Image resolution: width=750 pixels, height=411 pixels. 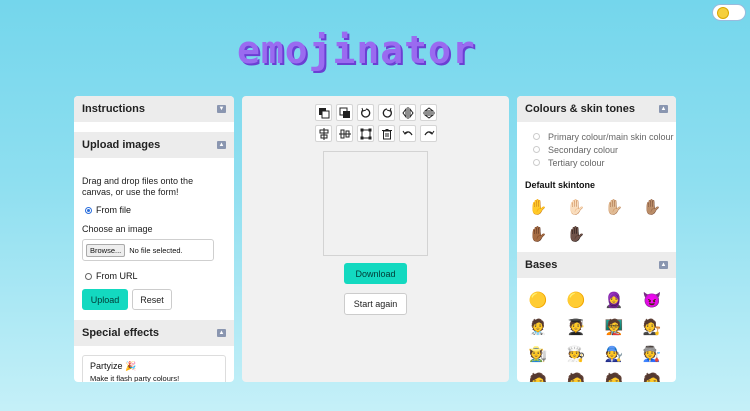 I want to click on primary-colour-radio, so click(x=536, y=136).